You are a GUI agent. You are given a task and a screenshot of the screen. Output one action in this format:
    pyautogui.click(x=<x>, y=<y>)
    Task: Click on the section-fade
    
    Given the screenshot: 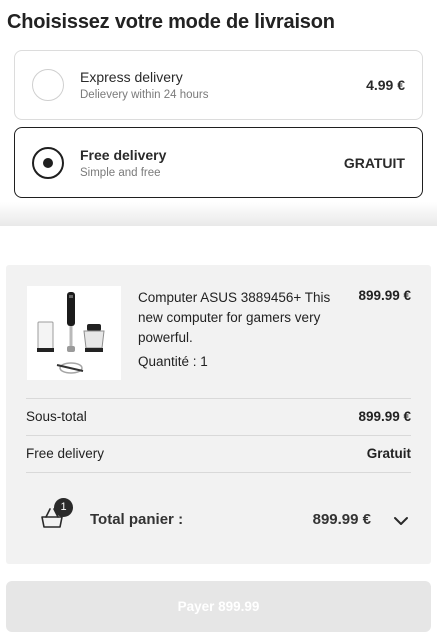 What is the action you would take?
    pyautogui.click(x=218, y=214)
    